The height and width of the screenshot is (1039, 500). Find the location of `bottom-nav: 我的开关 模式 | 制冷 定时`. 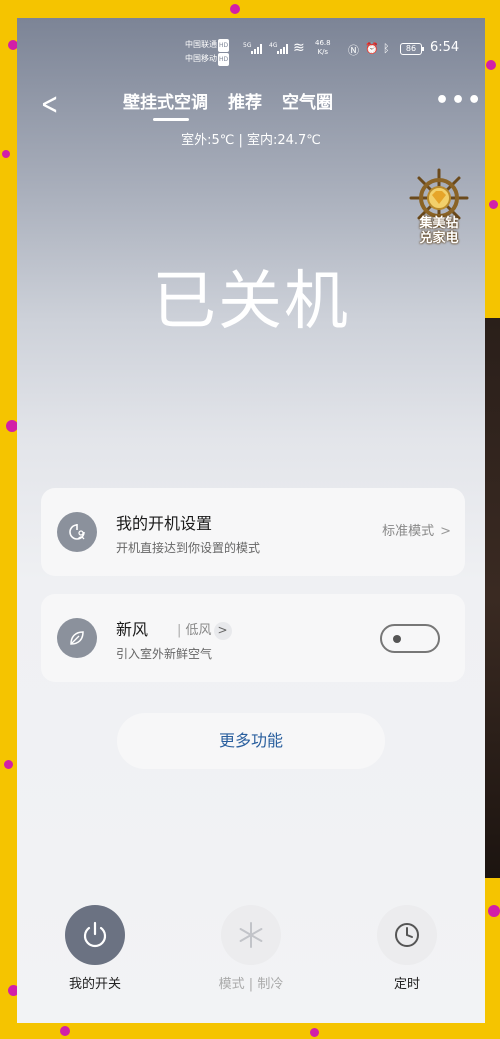

bottom-nav: 我的开关 模式 | 制冷 定时 is located at coordinates (251, 958).